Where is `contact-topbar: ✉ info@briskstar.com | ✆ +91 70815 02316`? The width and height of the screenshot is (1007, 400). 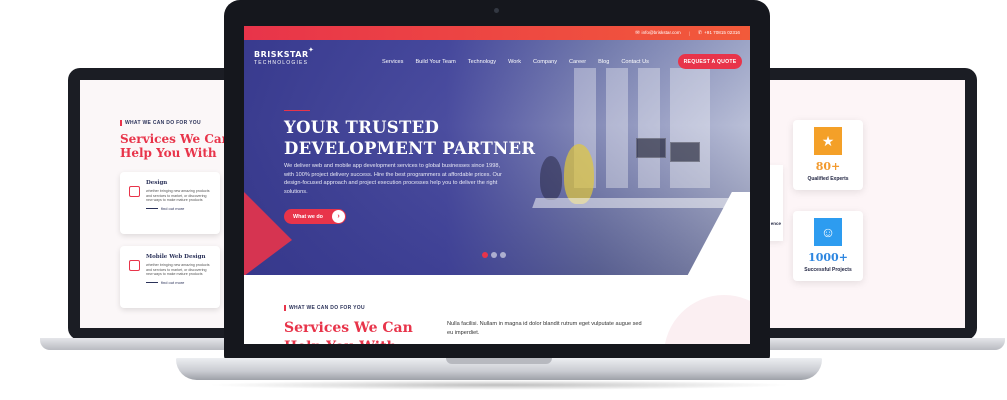 contact-topbar: ✉ info@briskstar.com | ✆ +91 70815 02316 is located at coordinates (497, 33).